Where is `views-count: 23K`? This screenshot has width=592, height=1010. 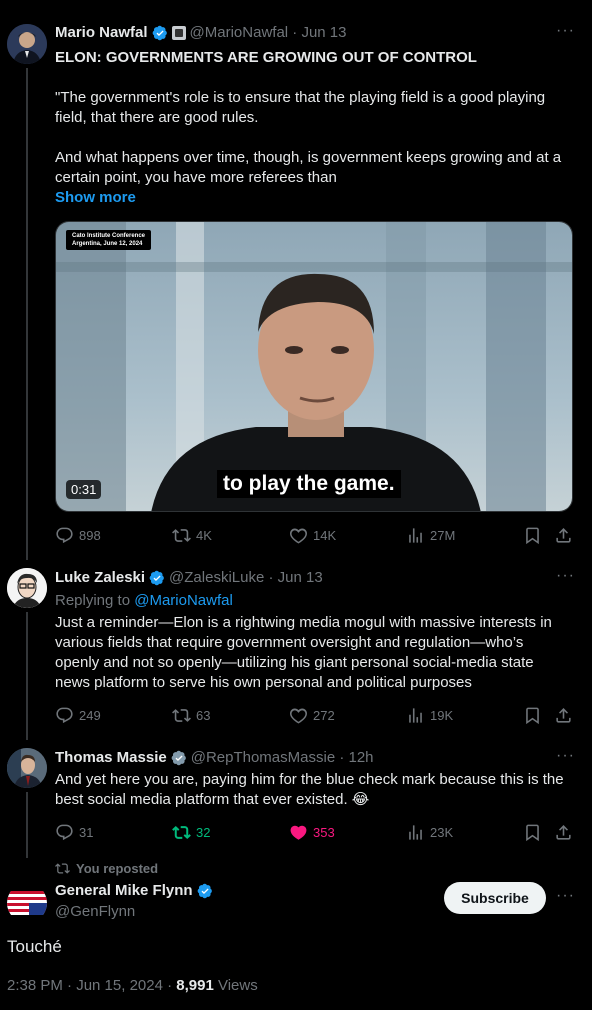
views-count: 23K is located at coordinates (442, 832).